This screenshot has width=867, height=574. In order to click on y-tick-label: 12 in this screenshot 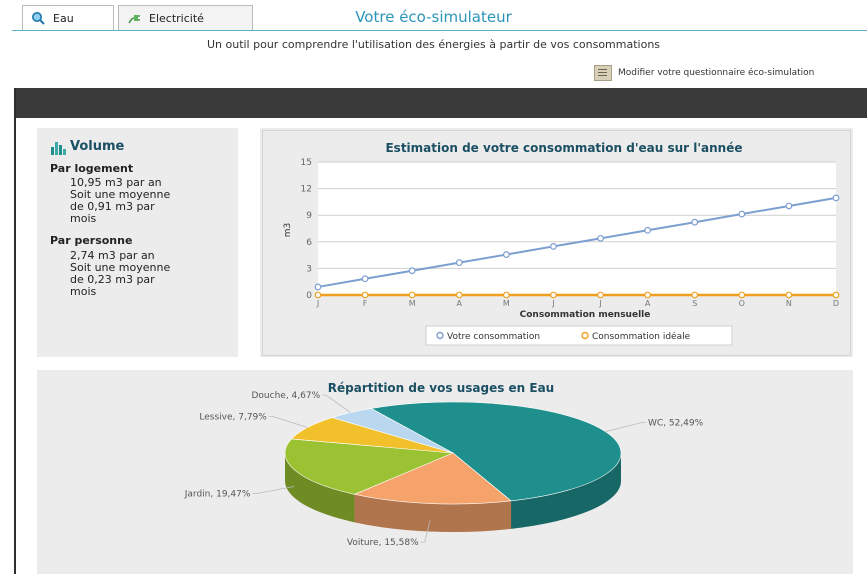, I will do `click(306, 190)`.